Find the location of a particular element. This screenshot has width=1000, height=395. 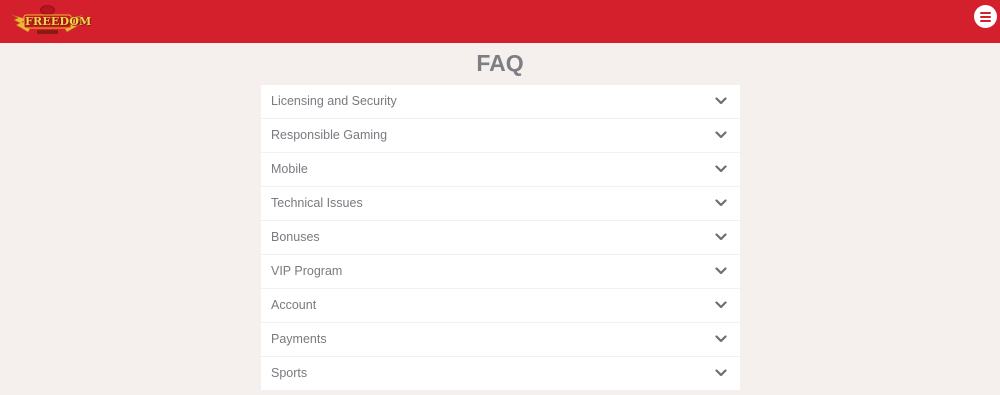

freedom-casino-logo: FREEDOM is located at coordinates (51, 22).